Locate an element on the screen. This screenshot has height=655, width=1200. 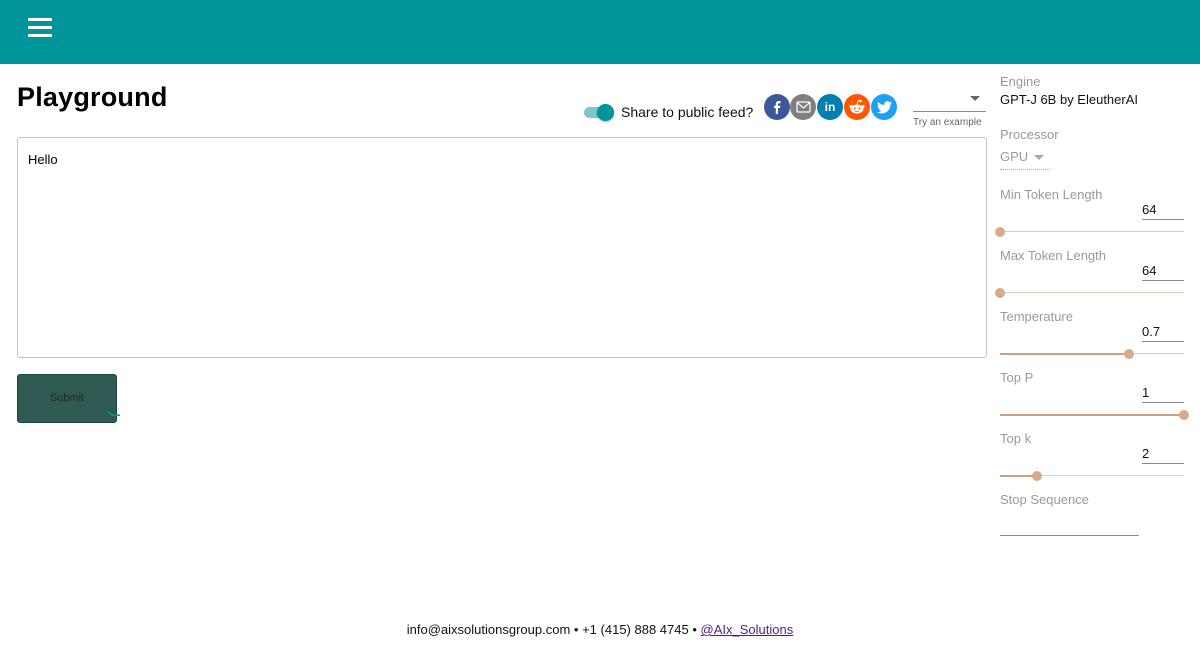
top-k-input is located at coordinates (1163, 453).